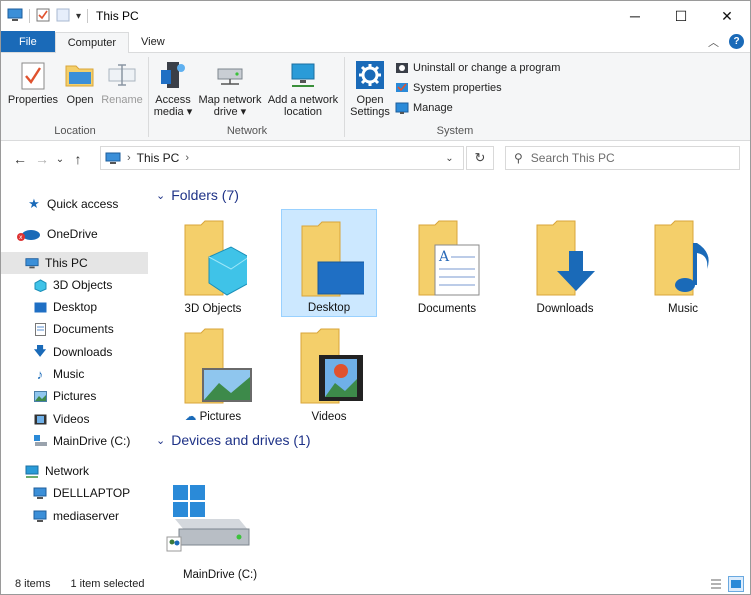 The height and width of the screenshot is (595, 751). What do you see at coordinates (122, 100) in the screenshot?
I see `rename-label: Rename` at bounding box center [122, 100].